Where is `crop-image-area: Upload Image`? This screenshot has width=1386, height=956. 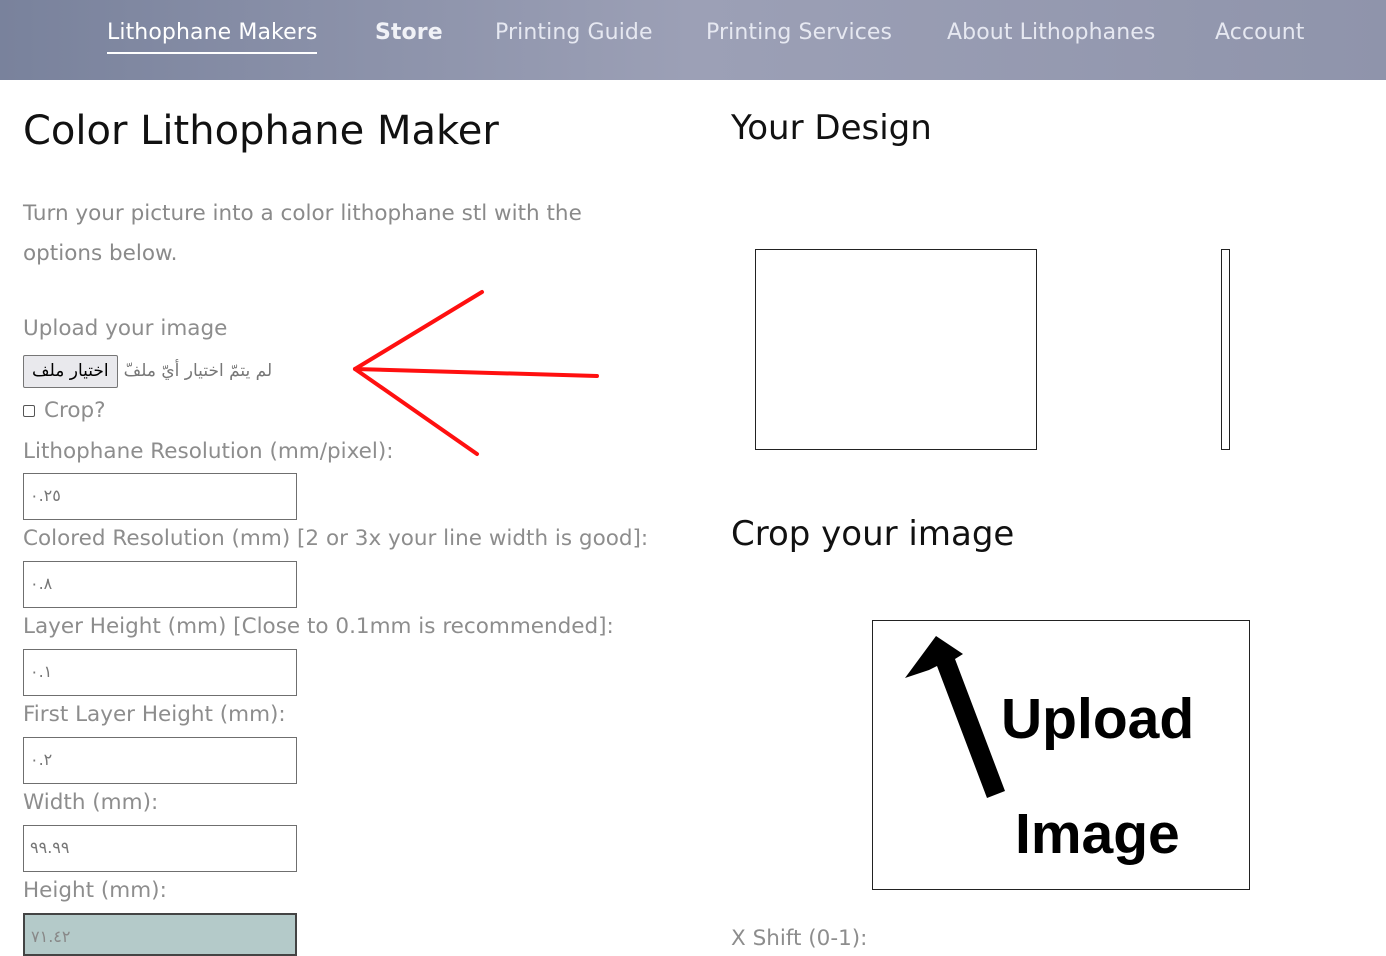 crop-image-area: Upload Image is located at coordinates (1061, 755).